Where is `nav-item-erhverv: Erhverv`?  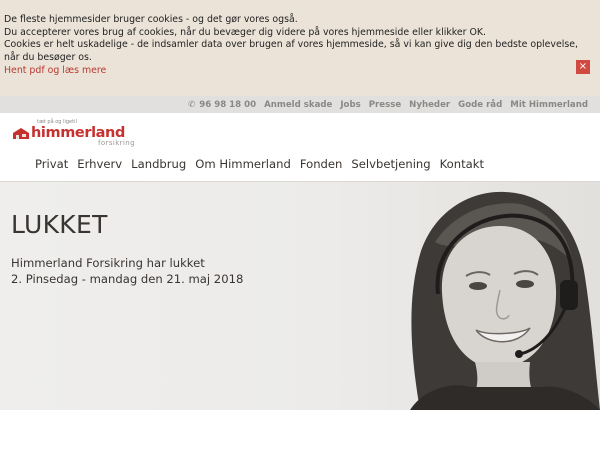 nav-item-erhverv: Erhverv is located at coordinates (99, 164).